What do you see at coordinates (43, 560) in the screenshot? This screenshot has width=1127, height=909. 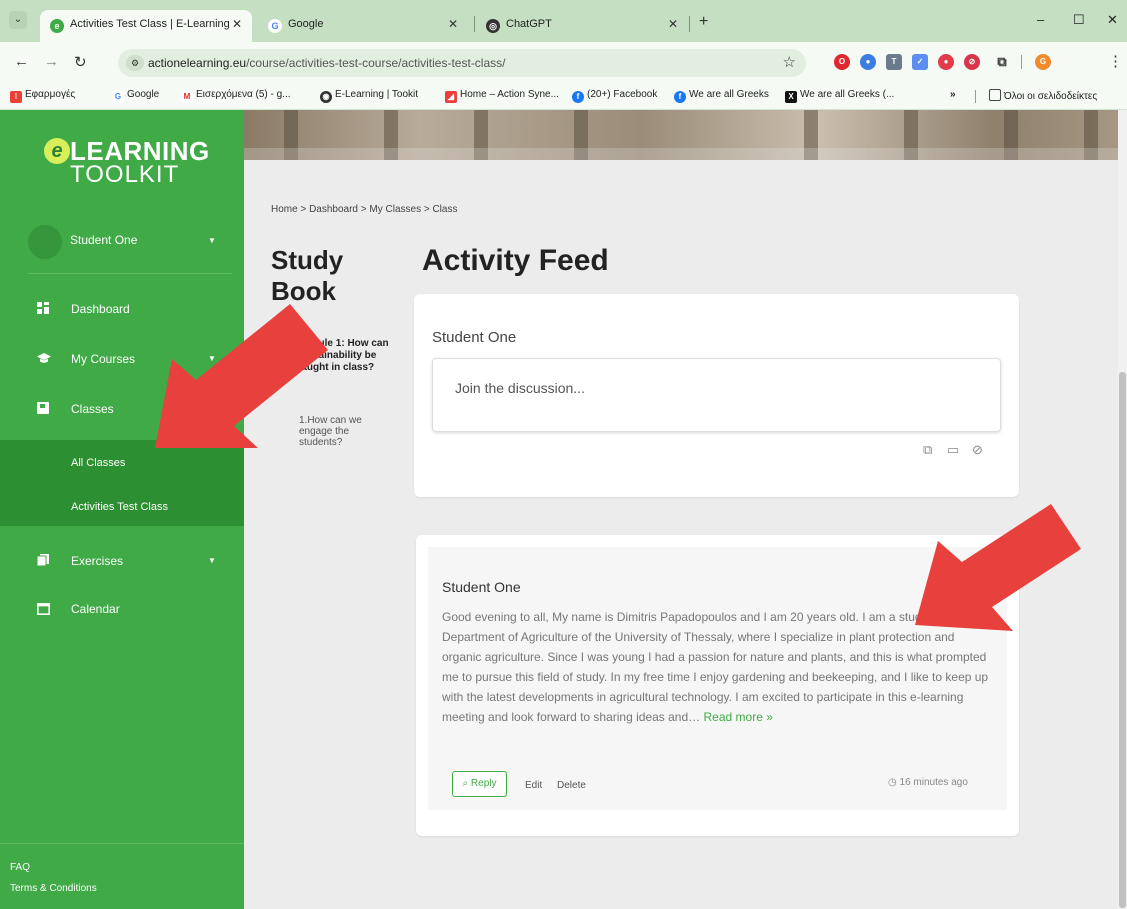 I see `exercises-icon` at bounding box center [43, 560].